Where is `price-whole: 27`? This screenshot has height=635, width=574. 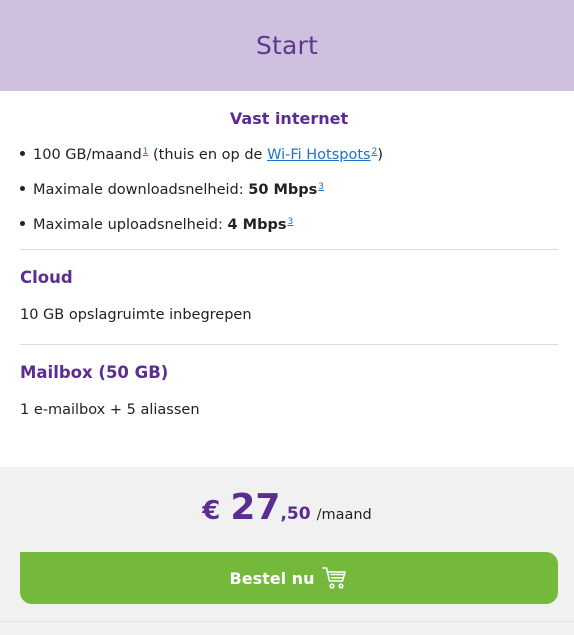
price-whole: 27 is located at coordinates (255, 507).